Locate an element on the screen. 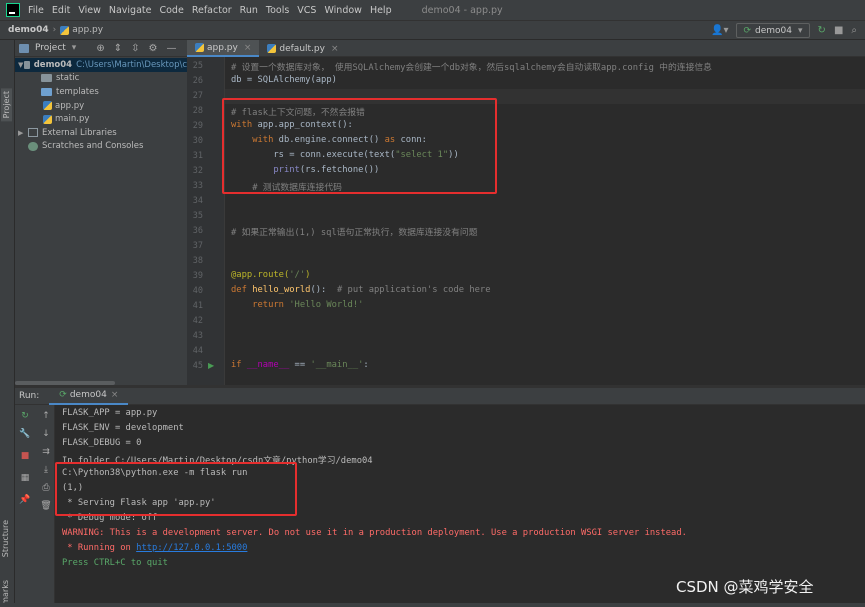 Image resolution: width=865 pixels, height=607 pixels. expand-arrow-icon: ▶ is located at coordinates (23, 133).